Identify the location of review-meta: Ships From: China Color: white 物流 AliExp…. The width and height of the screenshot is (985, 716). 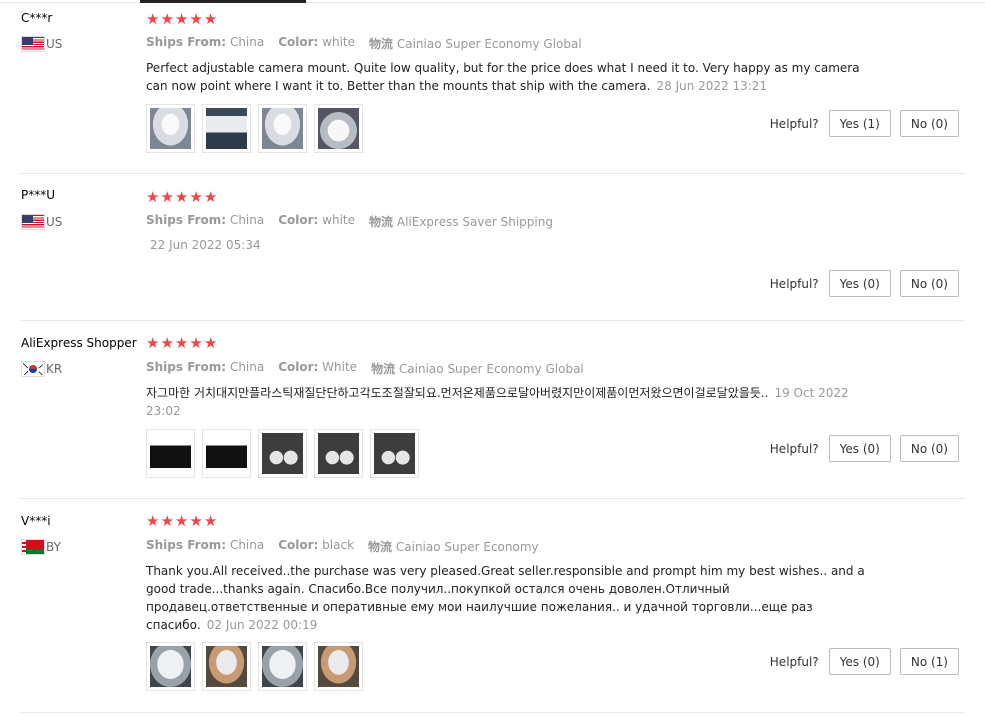
(349, 221).